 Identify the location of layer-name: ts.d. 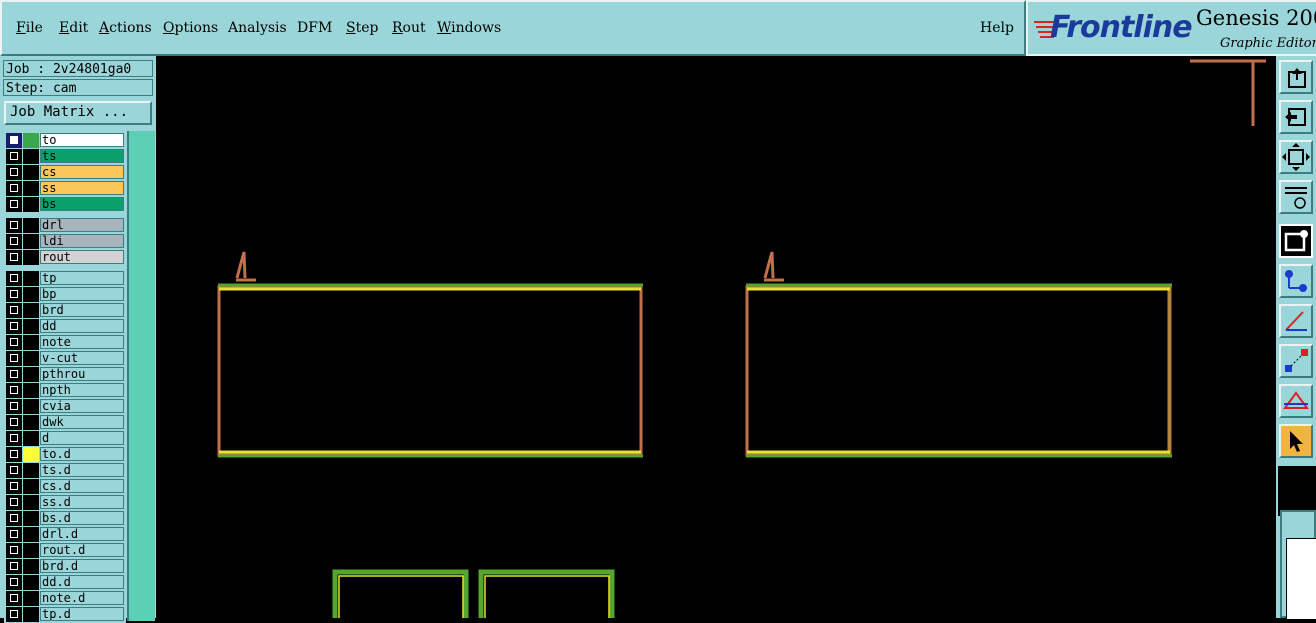
(82, 470).